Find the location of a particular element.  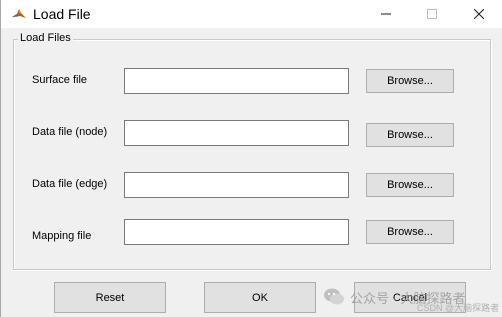

close-icon is located at coordinates (479, 14).